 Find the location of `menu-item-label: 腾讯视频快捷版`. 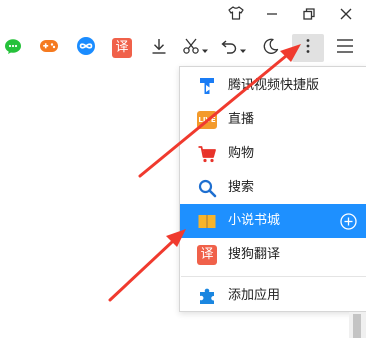

menu-item-label: 腾讯视频快捷版 is located at coordinates (274, 85).